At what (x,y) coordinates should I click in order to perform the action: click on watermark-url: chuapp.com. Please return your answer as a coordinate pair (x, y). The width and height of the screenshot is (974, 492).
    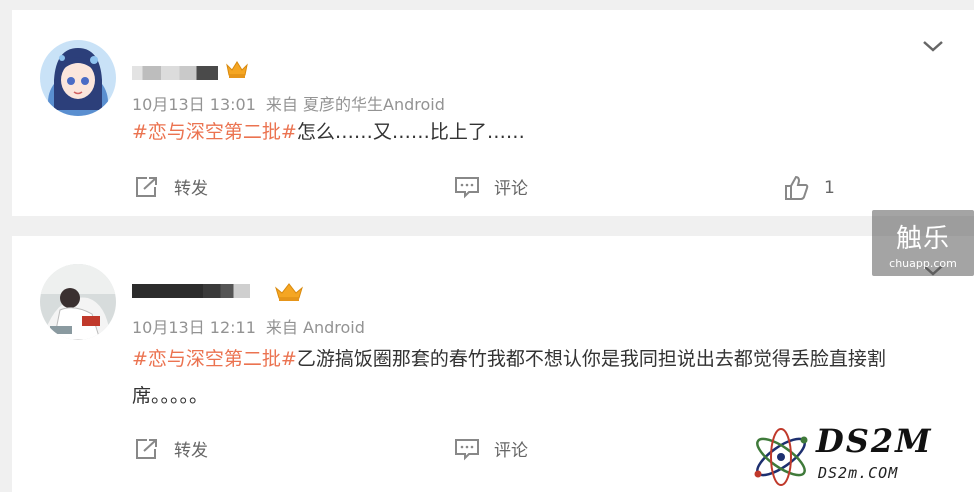
    Looking at the image, I should click on (923, 263).